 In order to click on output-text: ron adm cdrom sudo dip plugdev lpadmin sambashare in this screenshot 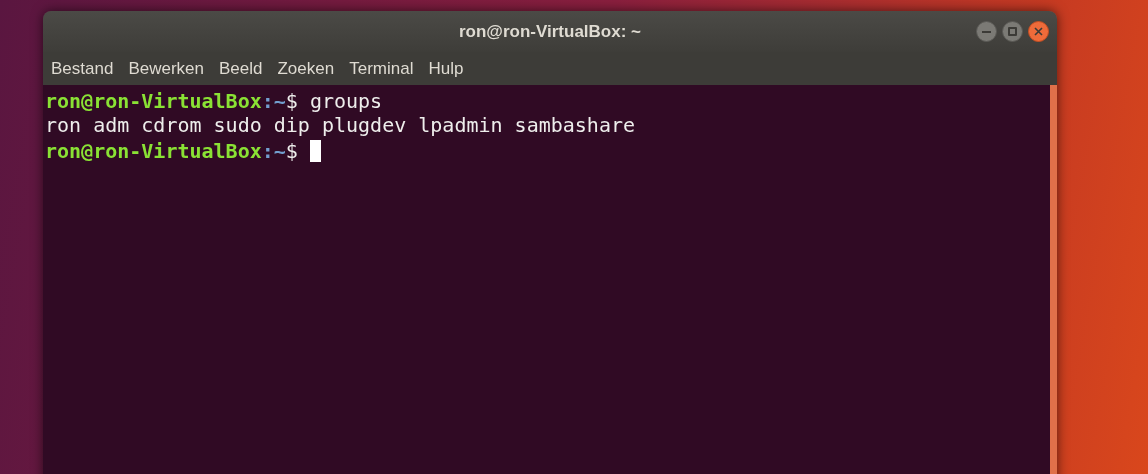, I will do `click(340, 125)`.